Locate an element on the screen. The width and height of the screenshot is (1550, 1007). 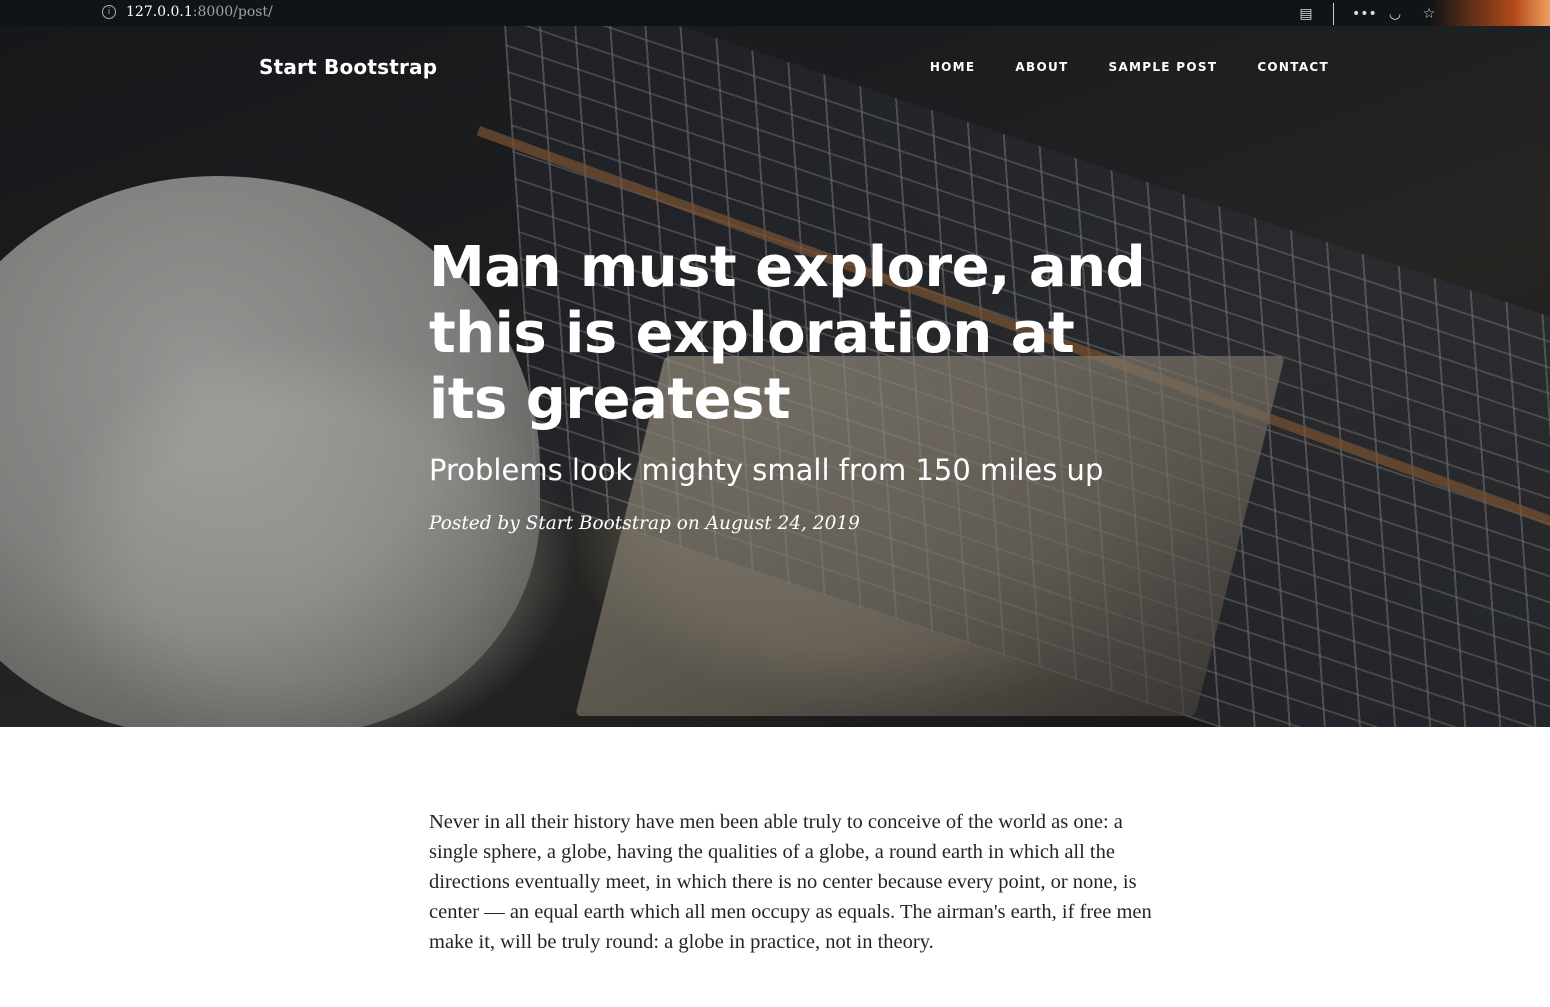
reader-view-icon: ▤ is located at coordinates (1306, 14).